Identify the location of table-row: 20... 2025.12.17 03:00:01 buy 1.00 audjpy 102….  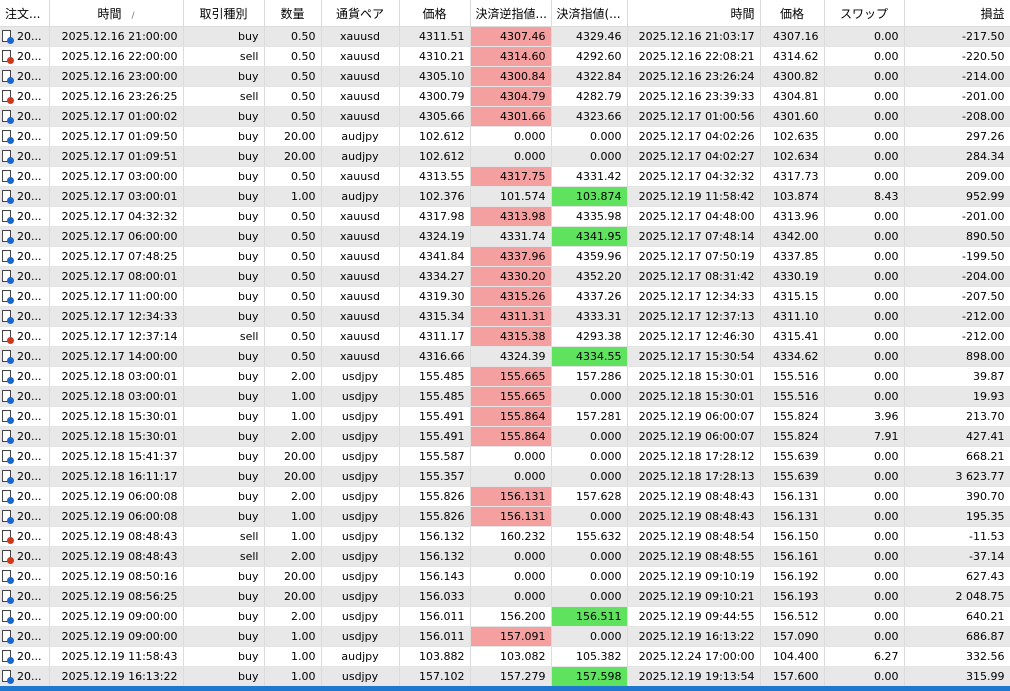
(505, 196).